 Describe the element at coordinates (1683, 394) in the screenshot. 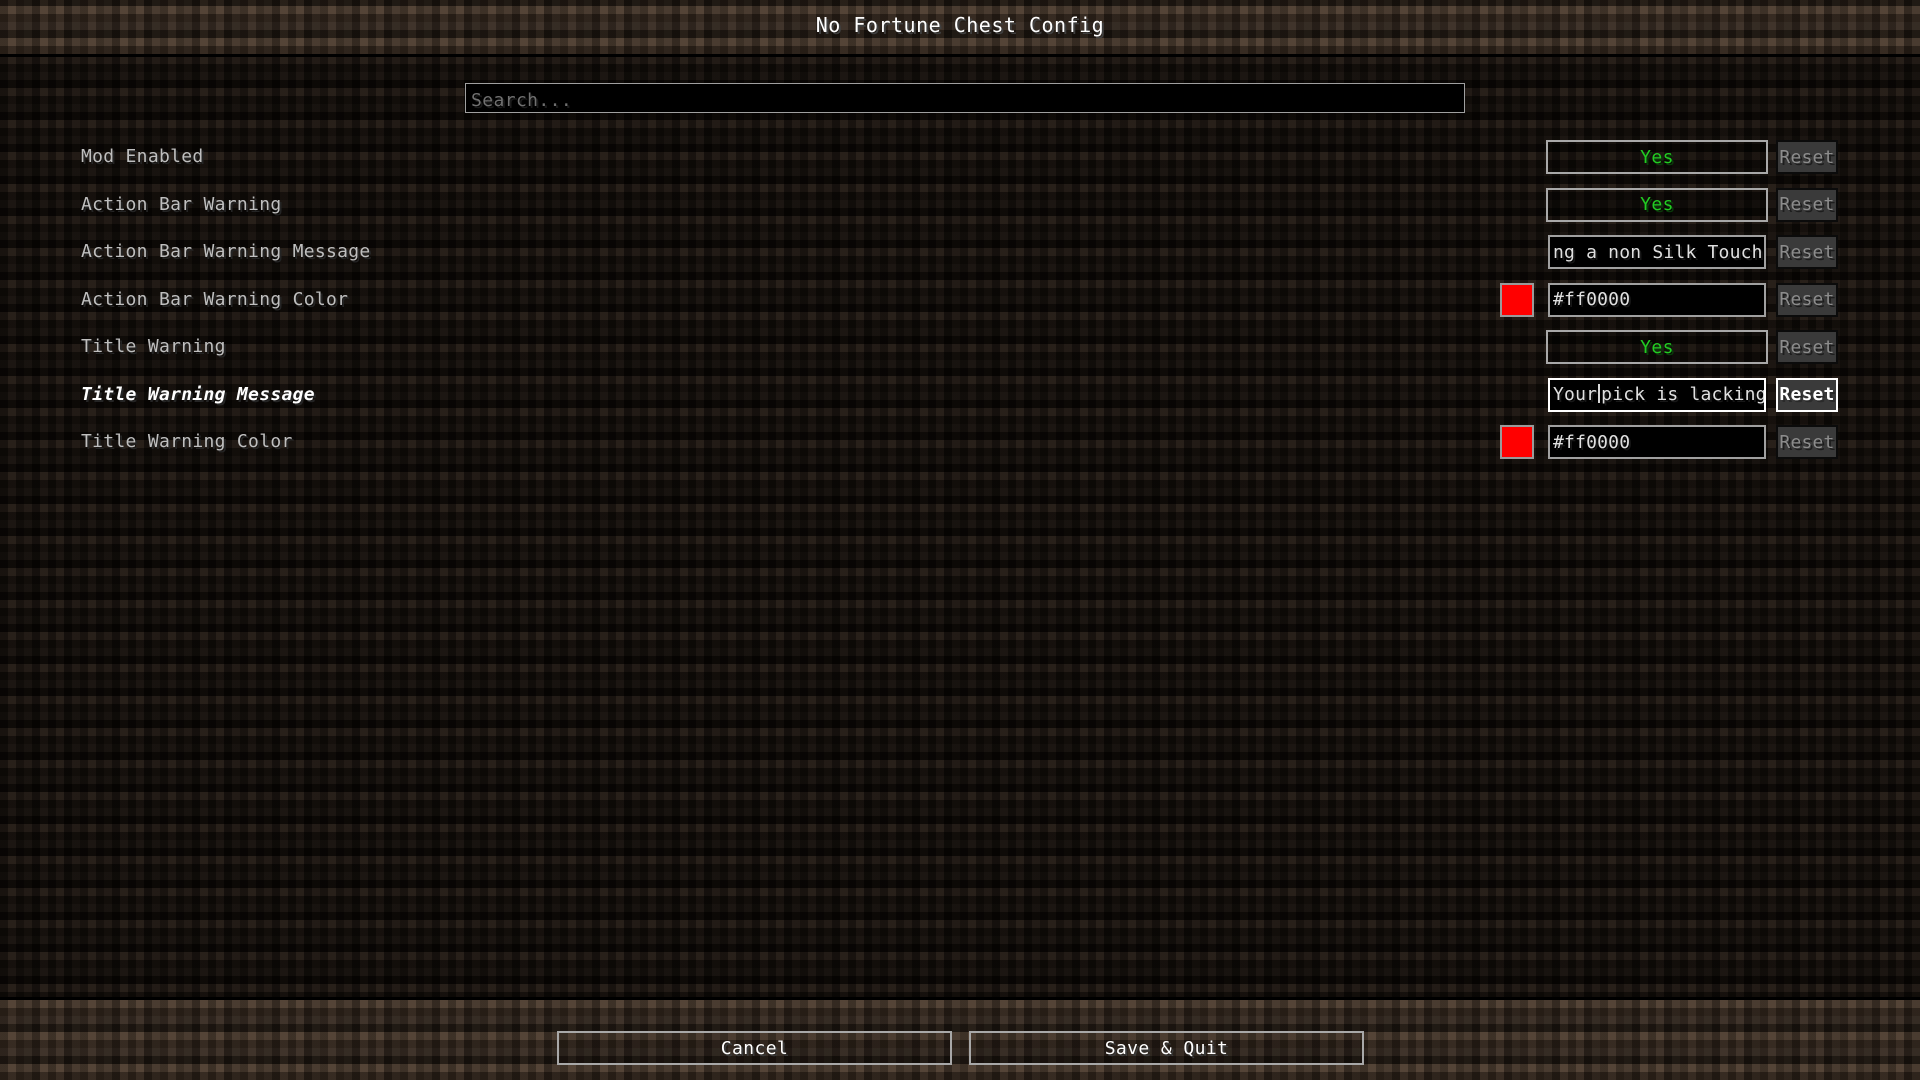

I see `text-after-caret: pick is lacking.` at that location.